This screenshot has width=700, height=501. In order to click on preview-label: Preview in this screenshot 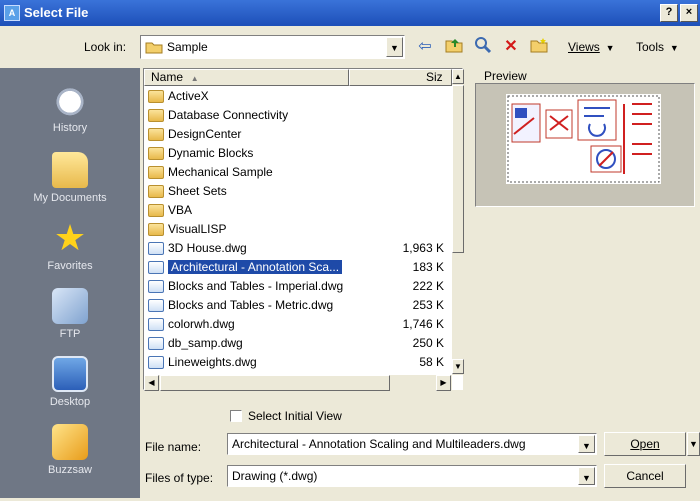, I will do `click(505, 76)`.